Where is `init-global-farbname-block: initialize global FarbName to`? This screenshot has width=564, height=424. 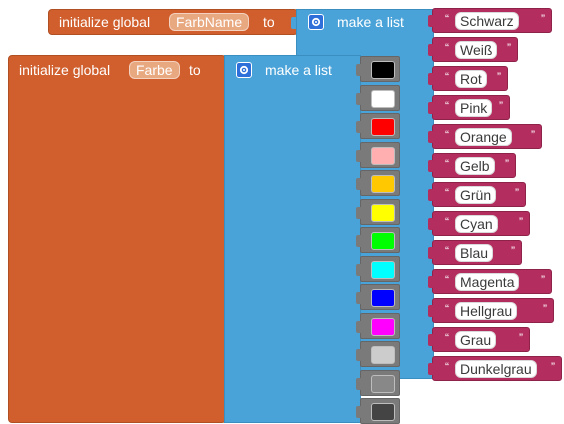
init-global-farbname-block: initialize global FarbName to is located at coordinates (173, 22).